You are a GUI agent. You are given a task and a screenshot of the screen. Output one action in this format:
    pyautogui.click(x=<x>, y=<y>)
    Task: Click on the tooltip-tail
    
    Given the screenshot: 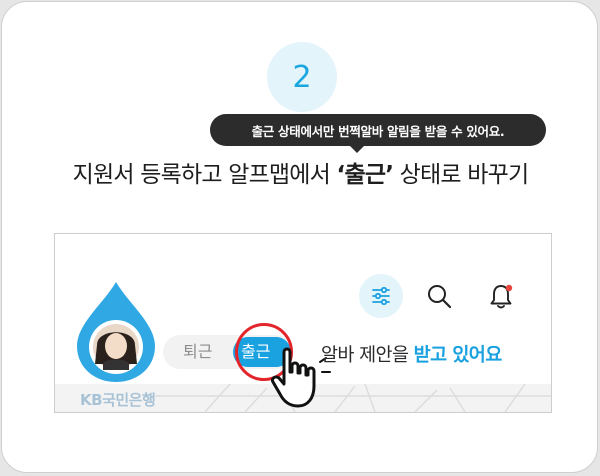 What is the action you would take?
    pyautogui.click(x=357, y=149)
    